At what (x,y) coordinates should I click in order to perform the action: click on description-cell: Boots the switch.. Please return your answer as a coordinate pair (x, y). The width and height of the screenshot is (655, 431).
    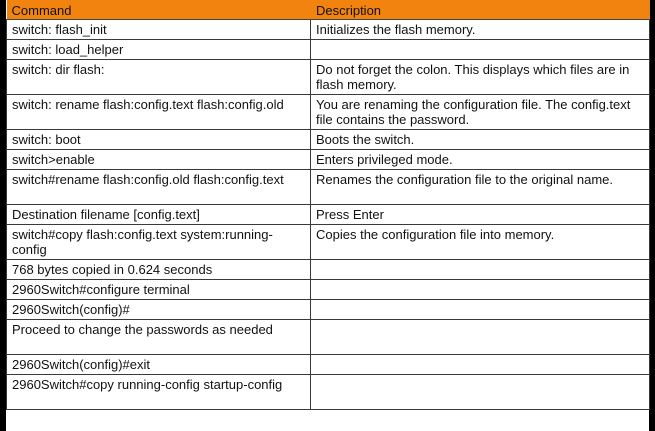
    Looking at the image, I should click on (480, 139).